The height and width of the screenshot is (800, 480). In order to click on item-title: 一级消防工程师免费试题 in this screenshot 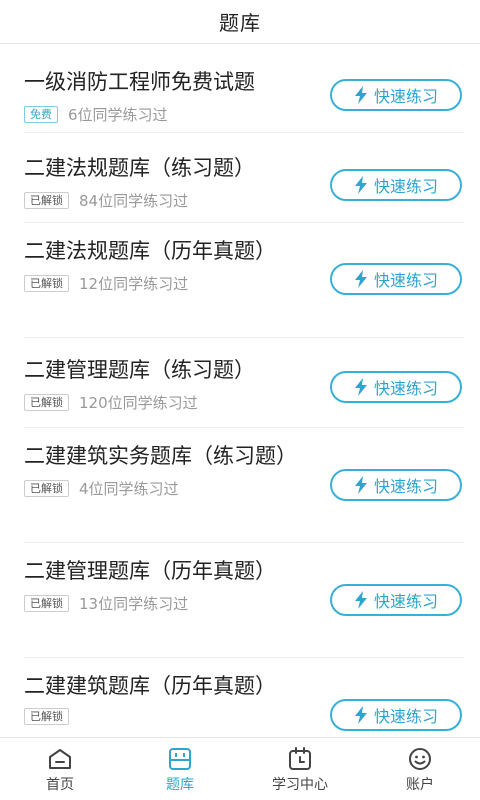, I will do `click(139, 82)`.